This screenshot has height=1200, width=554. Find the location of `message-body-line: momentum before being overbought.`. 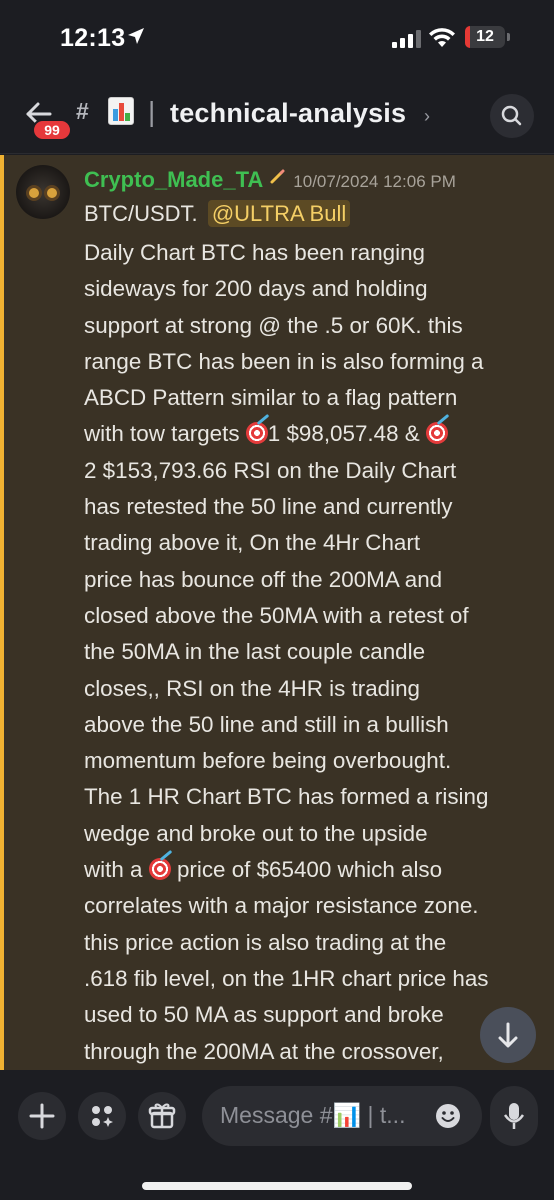

message-body-line: momentum before being overbought. is located at coordinates (314, 761).